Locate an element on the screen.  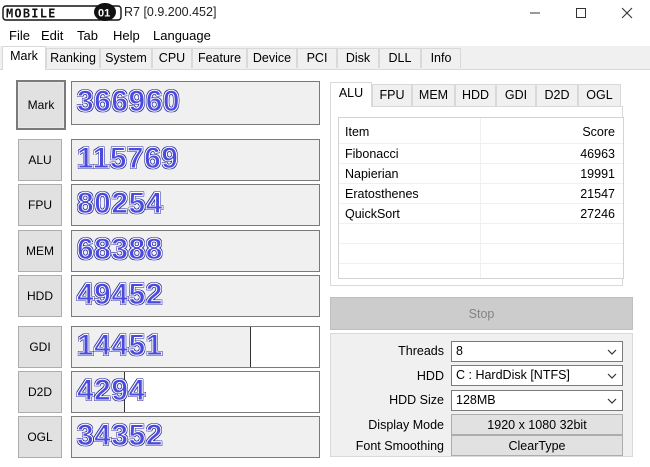
alu-button: ALU is located at coordinates (40, 160).